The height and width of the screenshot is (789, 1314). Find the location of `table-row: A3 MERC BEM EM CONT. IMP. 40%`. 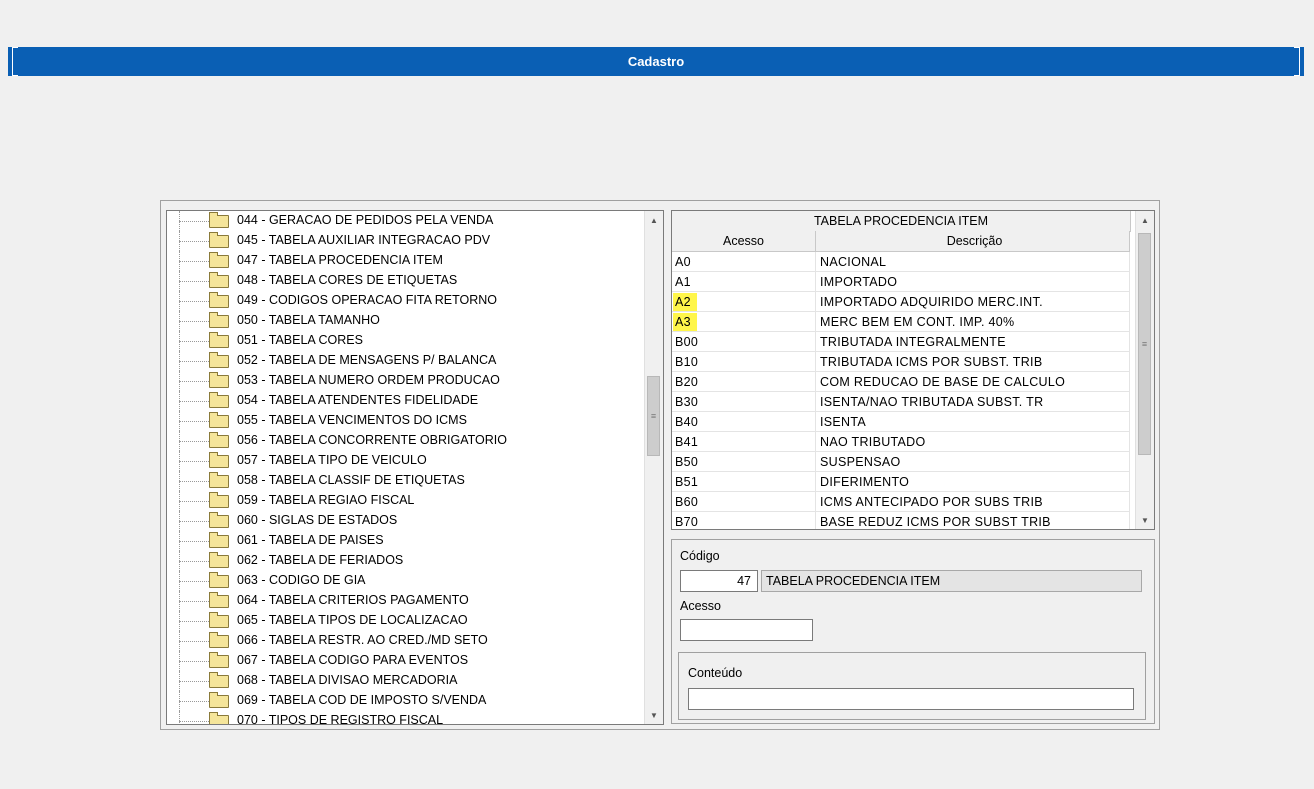

table-row: A3 MERC BEM EM CONT. IMP. 40% is located at coordinates (901, 322).